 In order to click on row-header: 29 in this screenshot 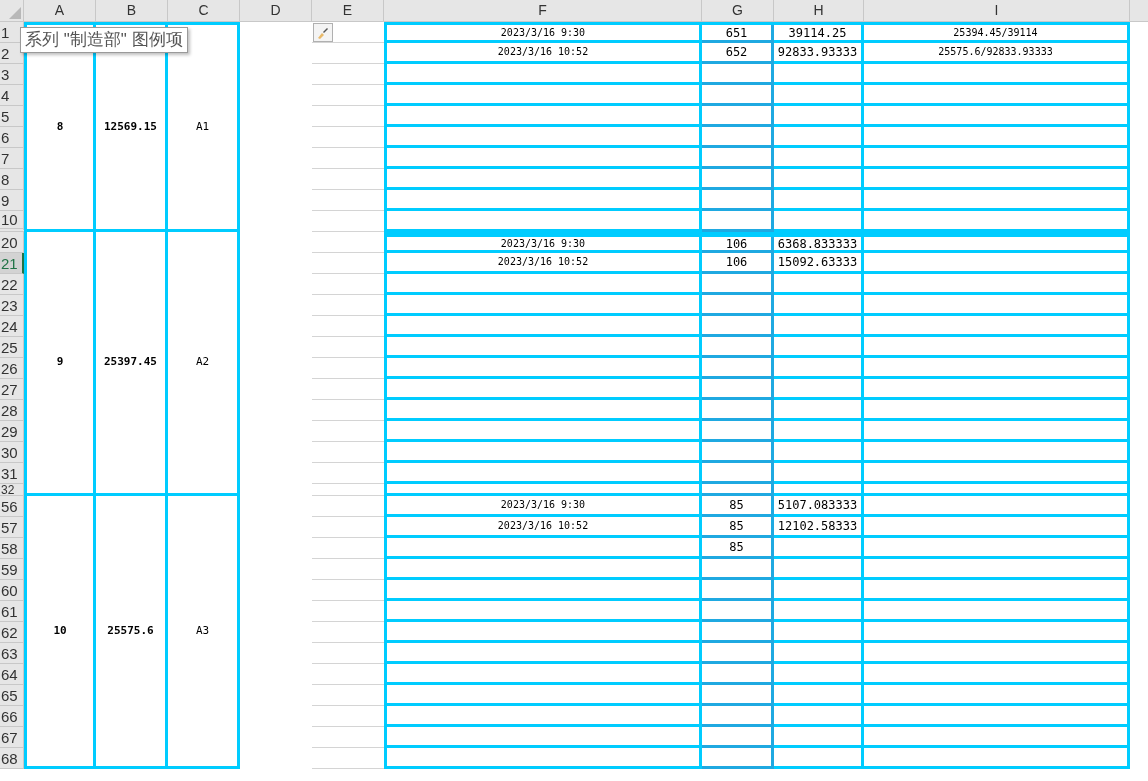, I will do `click(12, 431)`.